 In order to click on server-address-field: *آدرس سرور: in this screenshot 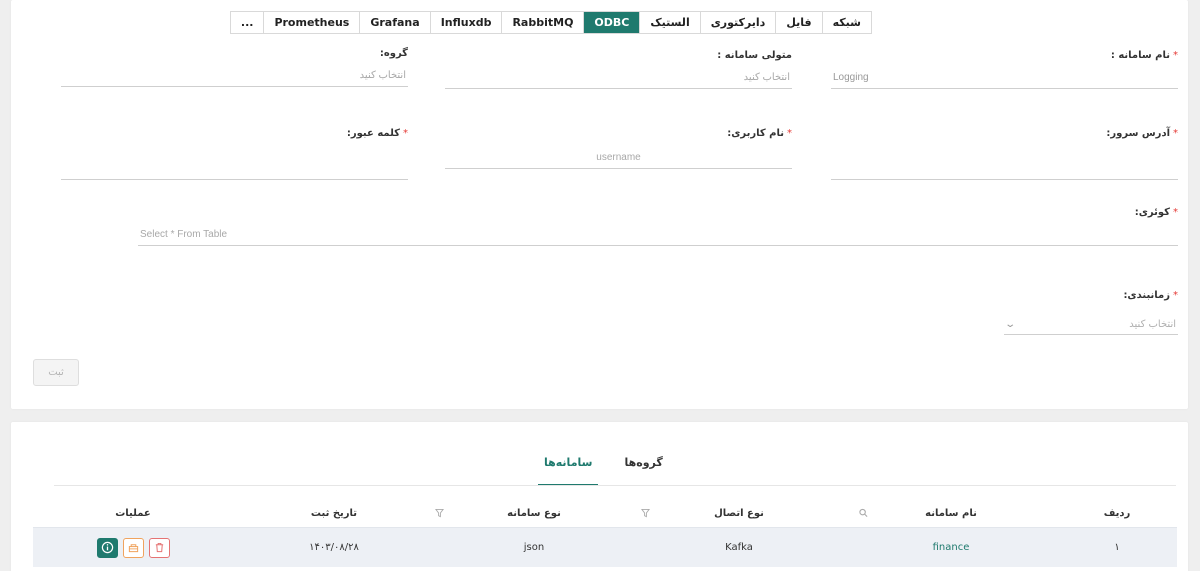, I will do `click(1004, 153)`.